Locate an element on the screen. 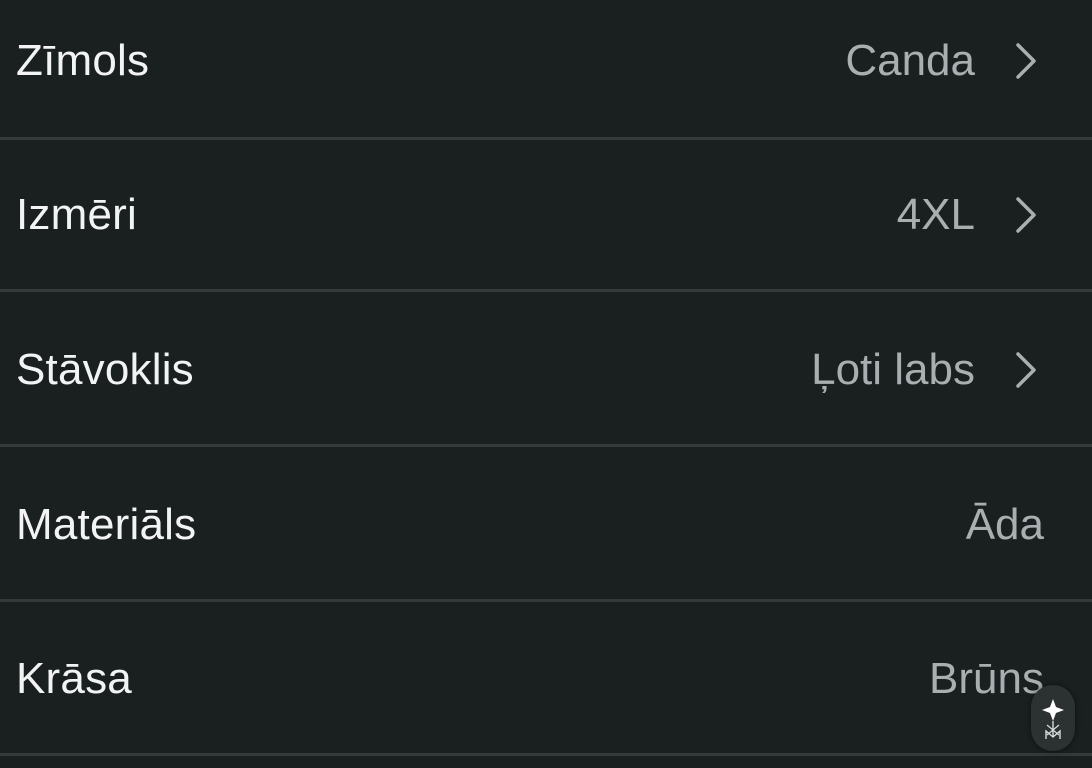 This screenshot has height=768, width=1092. row-value: 4XL is located at coordinates (935, 214).